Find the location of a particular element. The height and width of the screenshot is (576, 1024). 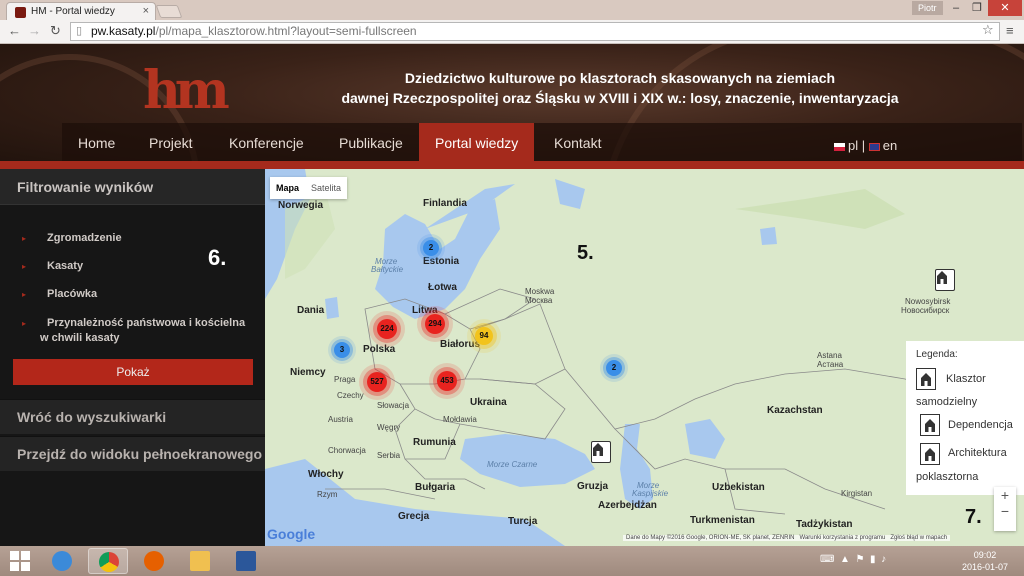

internet-explorer-icon is located at coordinates (62, 561).